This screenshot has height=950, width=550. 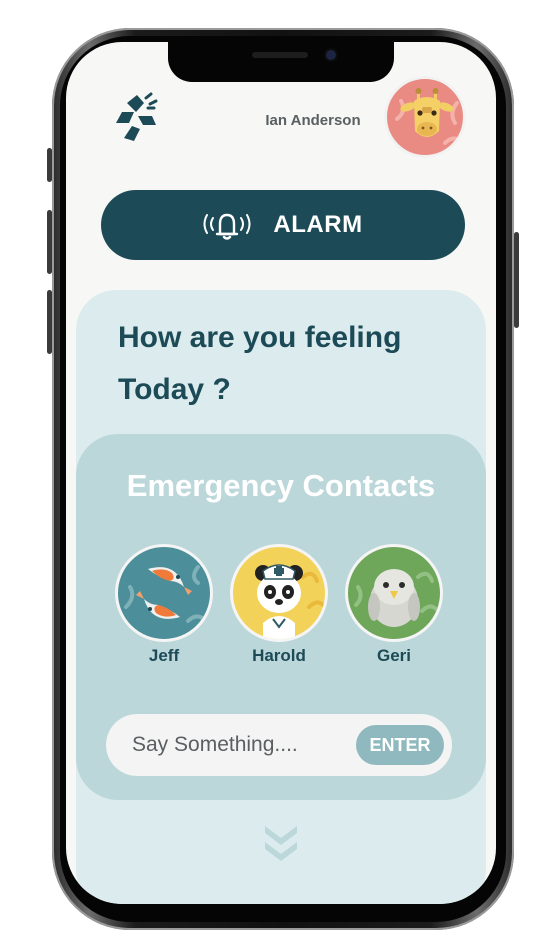 What do you see at coordinates (396, 598) in the screenshot?
I see `bird-avatar-icon` at bounding box center [396, 598].